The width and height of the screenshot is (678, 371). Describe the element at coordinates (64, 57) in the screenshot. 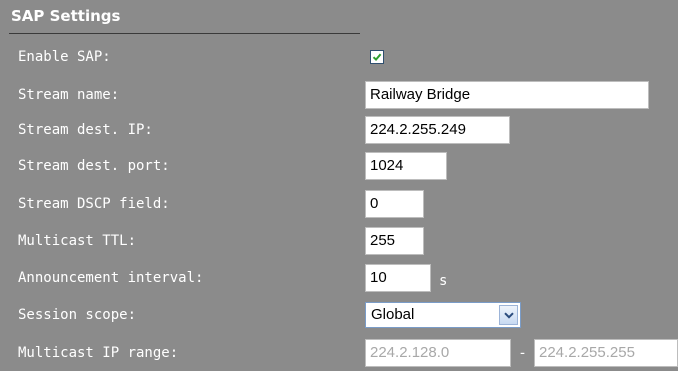

I see `enable-sap-label: Enable SAP:` at that location.